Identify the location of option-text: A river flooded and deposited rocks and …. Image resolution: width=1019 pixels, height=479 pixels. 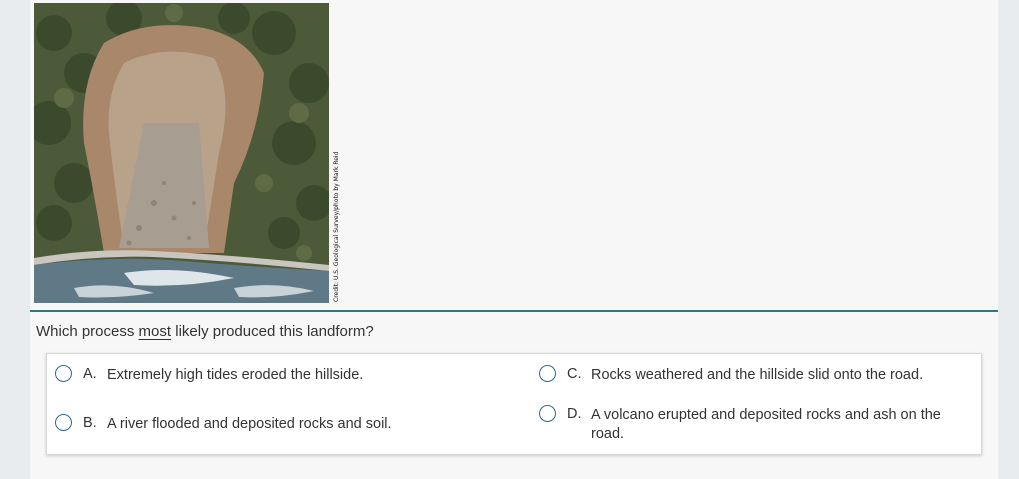
(249, 424).